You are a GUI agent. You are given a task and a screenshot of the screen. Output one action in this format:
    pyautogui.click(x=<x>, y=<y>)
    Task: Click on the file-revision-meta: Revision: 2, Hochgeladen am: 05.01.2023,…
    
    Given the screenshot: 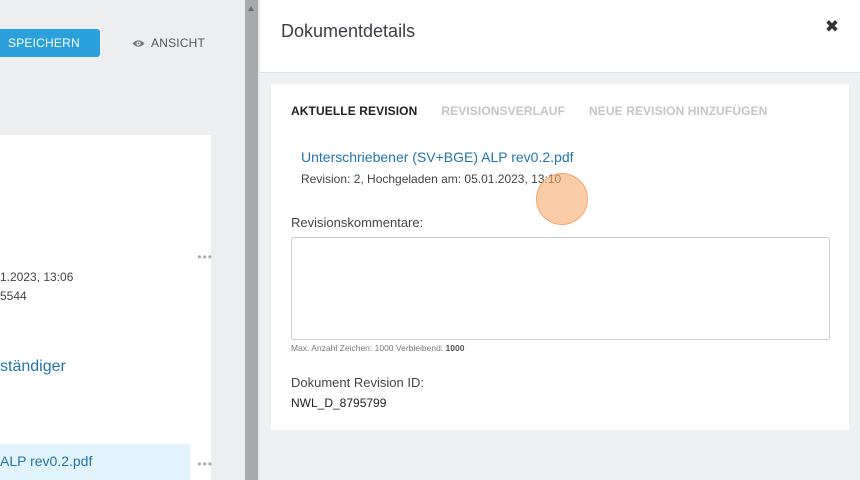 What is the action you would take?
    pyautogui.click(x=431, y=179)
    